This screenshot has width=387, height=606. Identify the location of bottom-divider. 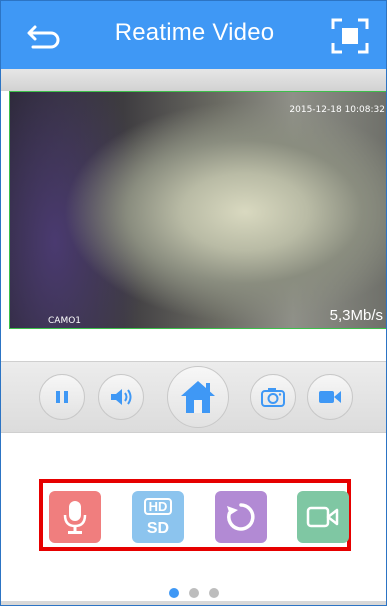
(193, 603).